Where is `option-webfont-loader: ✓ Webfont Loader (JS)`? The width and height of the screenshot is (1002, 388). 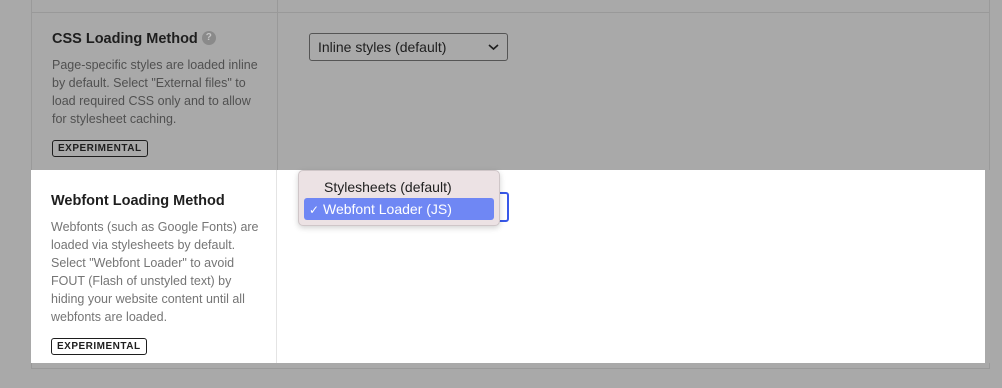 option-webfont-loader: ✓ Webfont Loader (JS) is located at coordinates (399, 209).